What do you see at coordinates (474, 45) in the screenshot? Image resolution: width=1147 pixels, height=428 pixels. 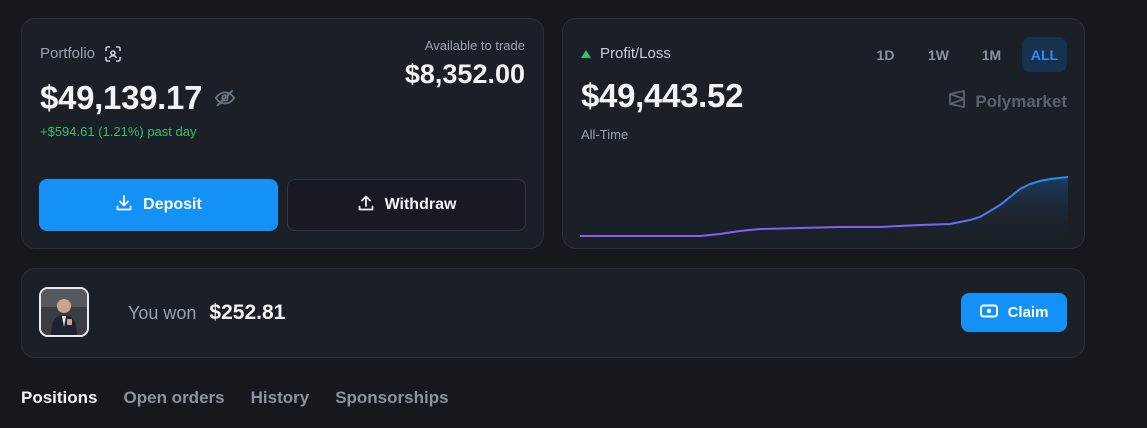 I see `available-label: Available to trade` at bounding box center [474, 45].